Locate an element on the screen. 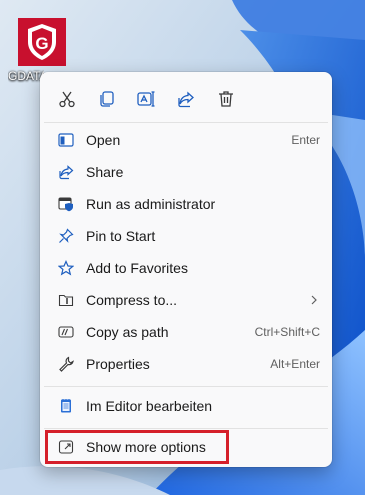  menu-item-share: Share is located at coordinates (186, 172).